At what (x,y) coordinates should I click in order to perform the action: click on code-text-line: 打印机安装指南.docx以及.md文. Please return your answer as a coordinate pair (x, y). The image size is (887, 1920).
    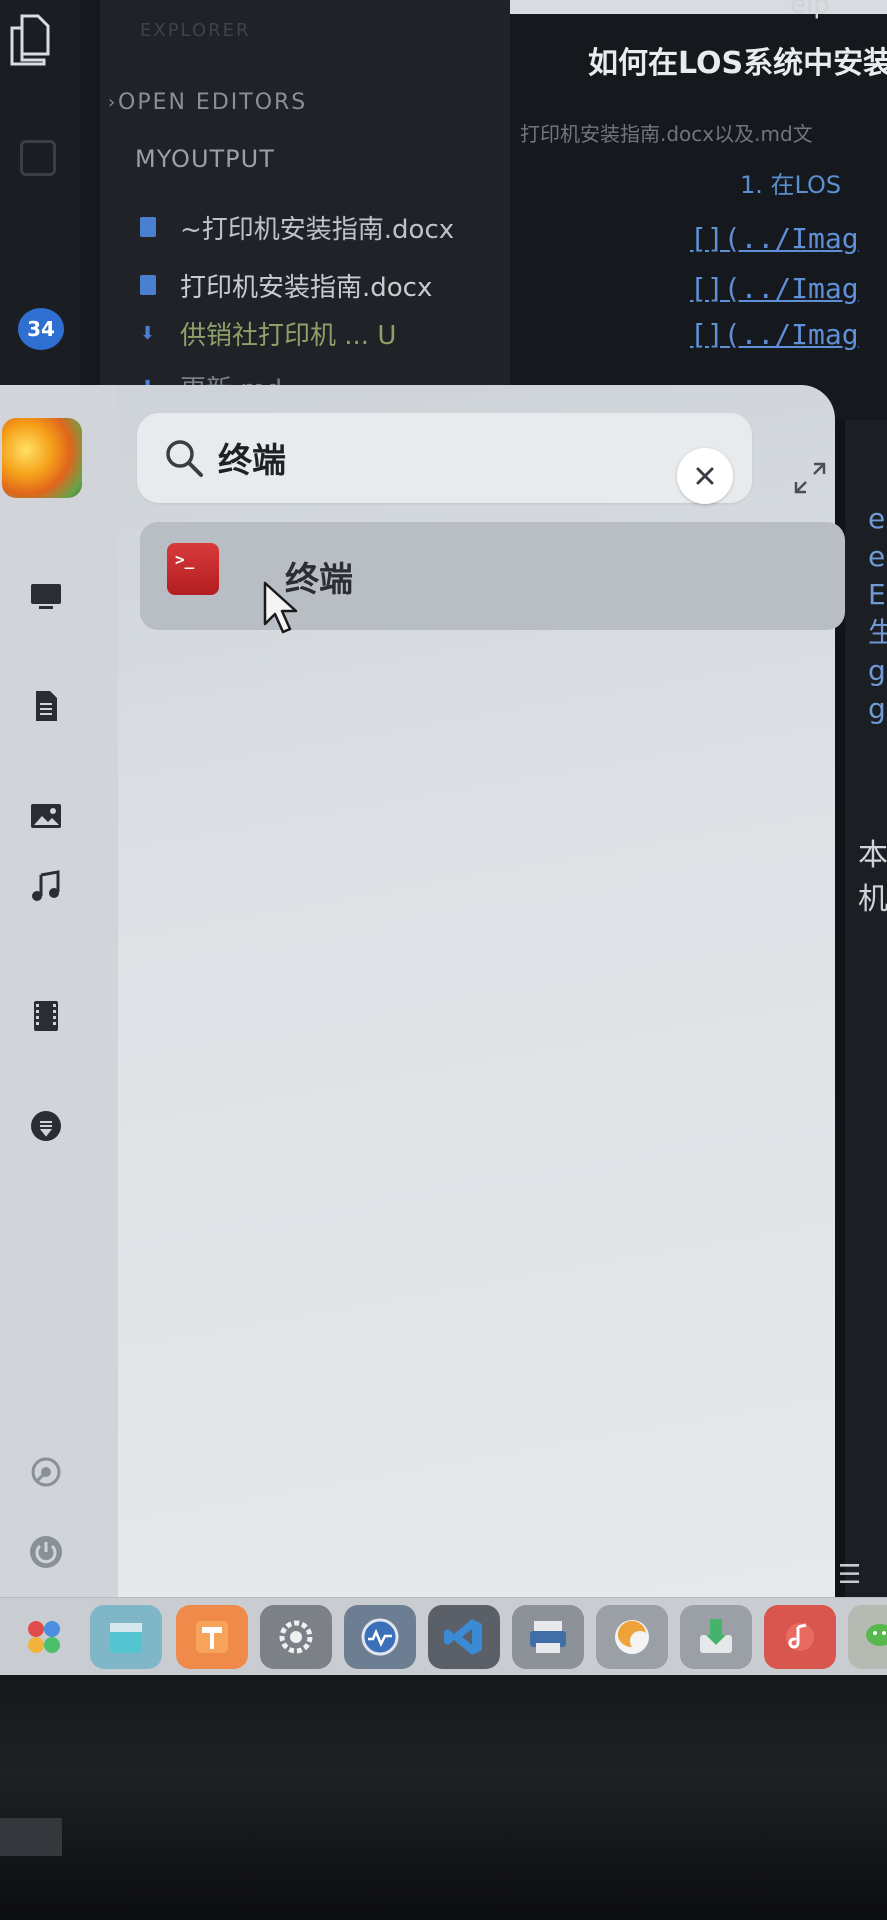
    Looking at the image, I should click on (666, 134).